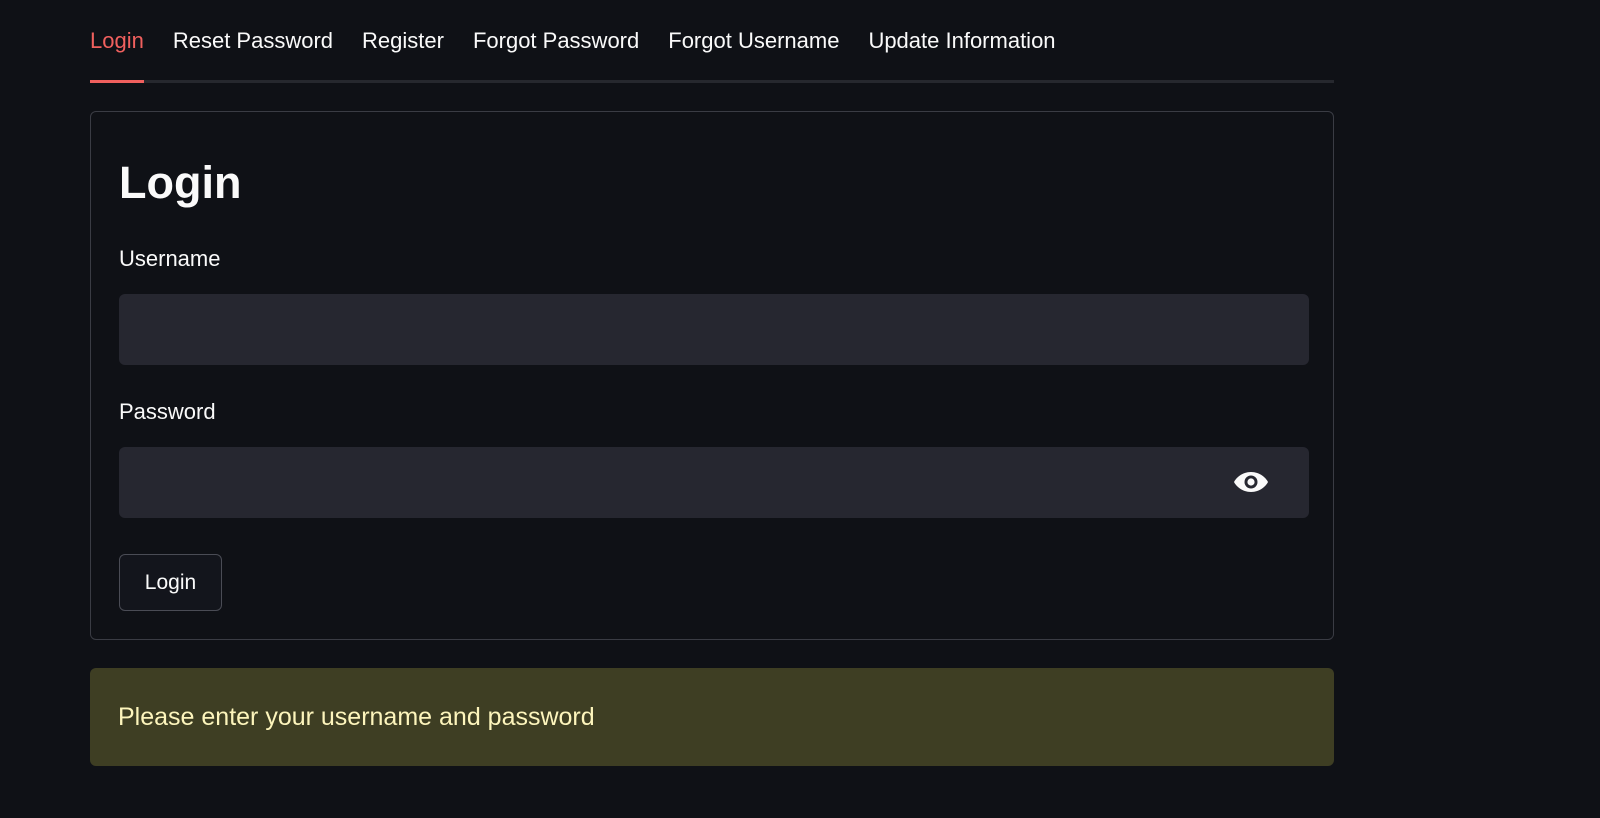 Image resolution: width=1600 pixels, height=818 pixels. I want to click on login-button: Login, so click(170, 582).